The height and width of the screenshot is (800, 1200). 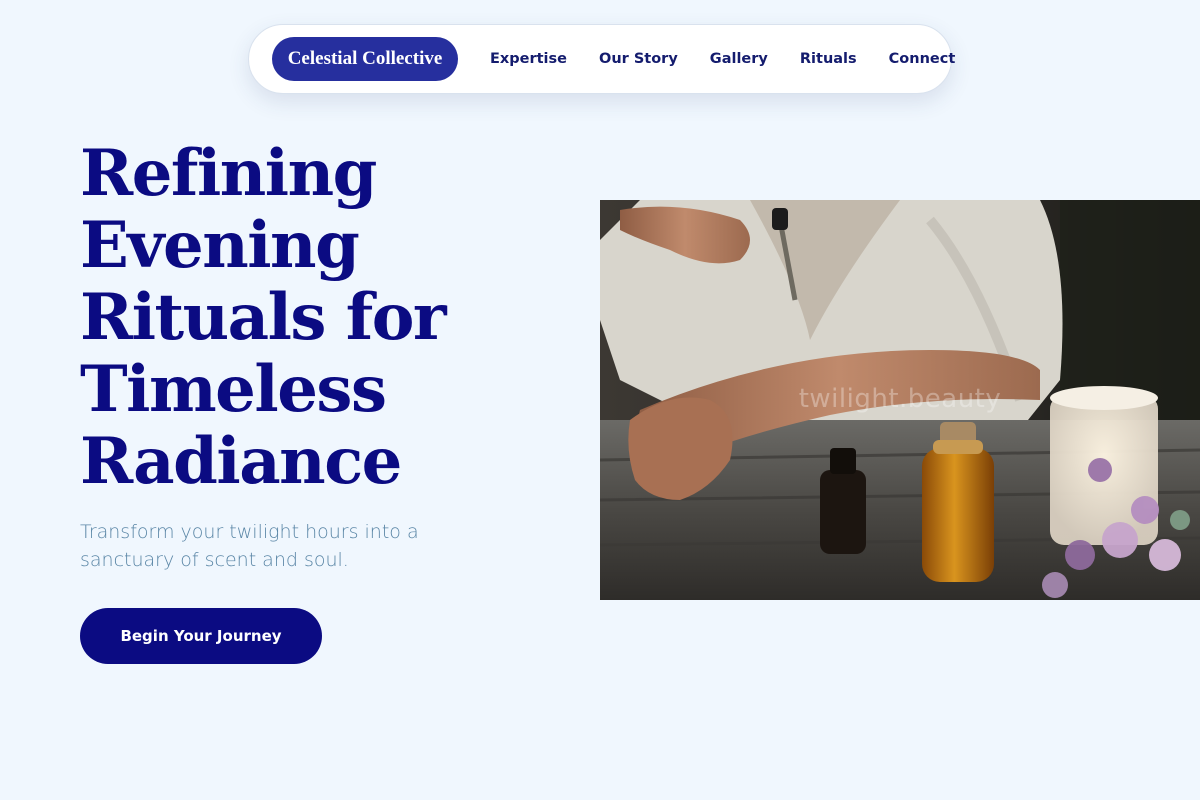 What do you see at coordinates (233, 389) in the screenshot?
I see `hero-title-line: Timeless` at bounding box center [233, 389].